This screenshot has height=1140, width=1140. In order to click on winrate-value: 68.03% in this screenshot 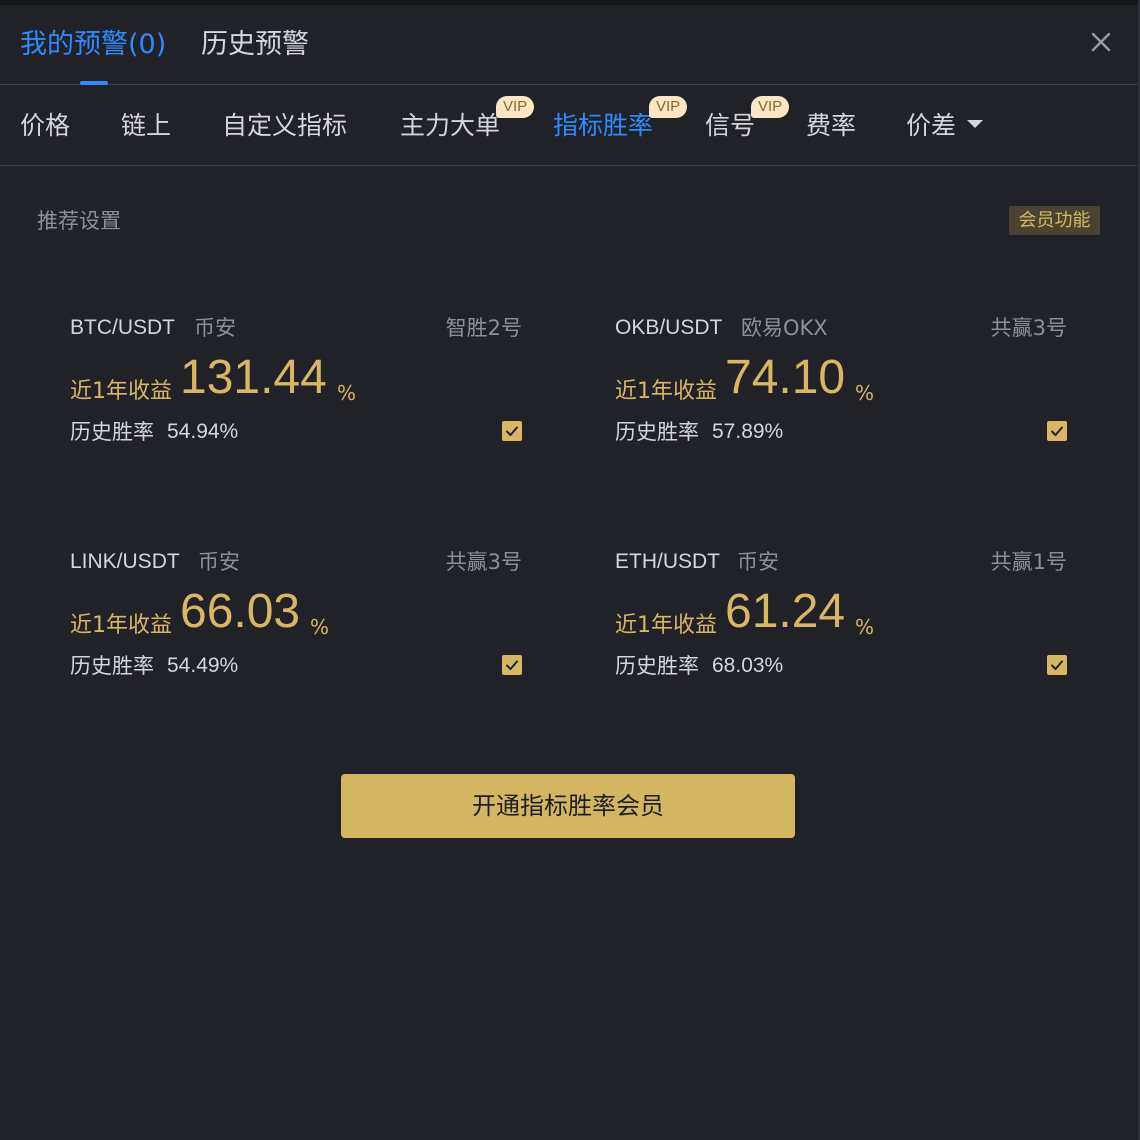, I will do `click(748, 665)`.